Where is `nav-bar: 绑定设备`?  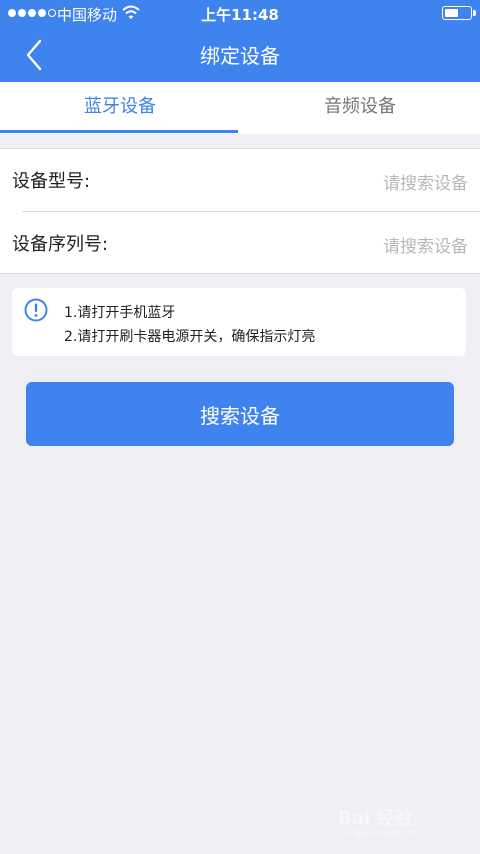
nav-bar: 绑定设备 is located at coordinates (240, 55).